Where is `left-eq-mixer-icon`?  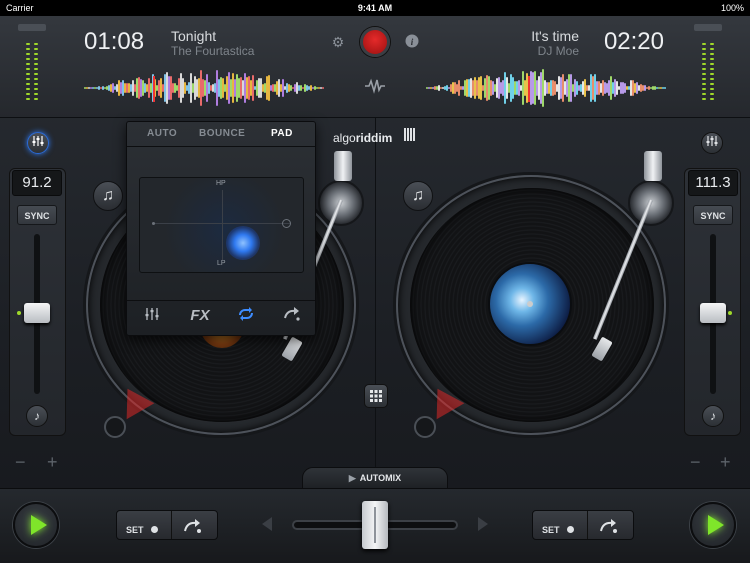
left-eq-mixer-icon is located at coordinates (38, 143).